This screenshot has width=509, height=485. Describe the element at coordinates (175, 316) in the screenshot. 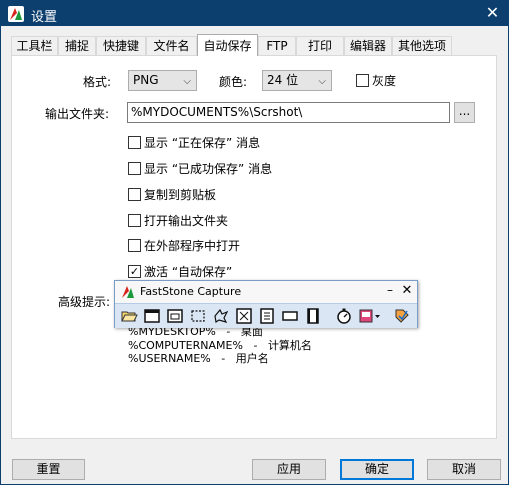

I see `capture-object-icon` at that location.